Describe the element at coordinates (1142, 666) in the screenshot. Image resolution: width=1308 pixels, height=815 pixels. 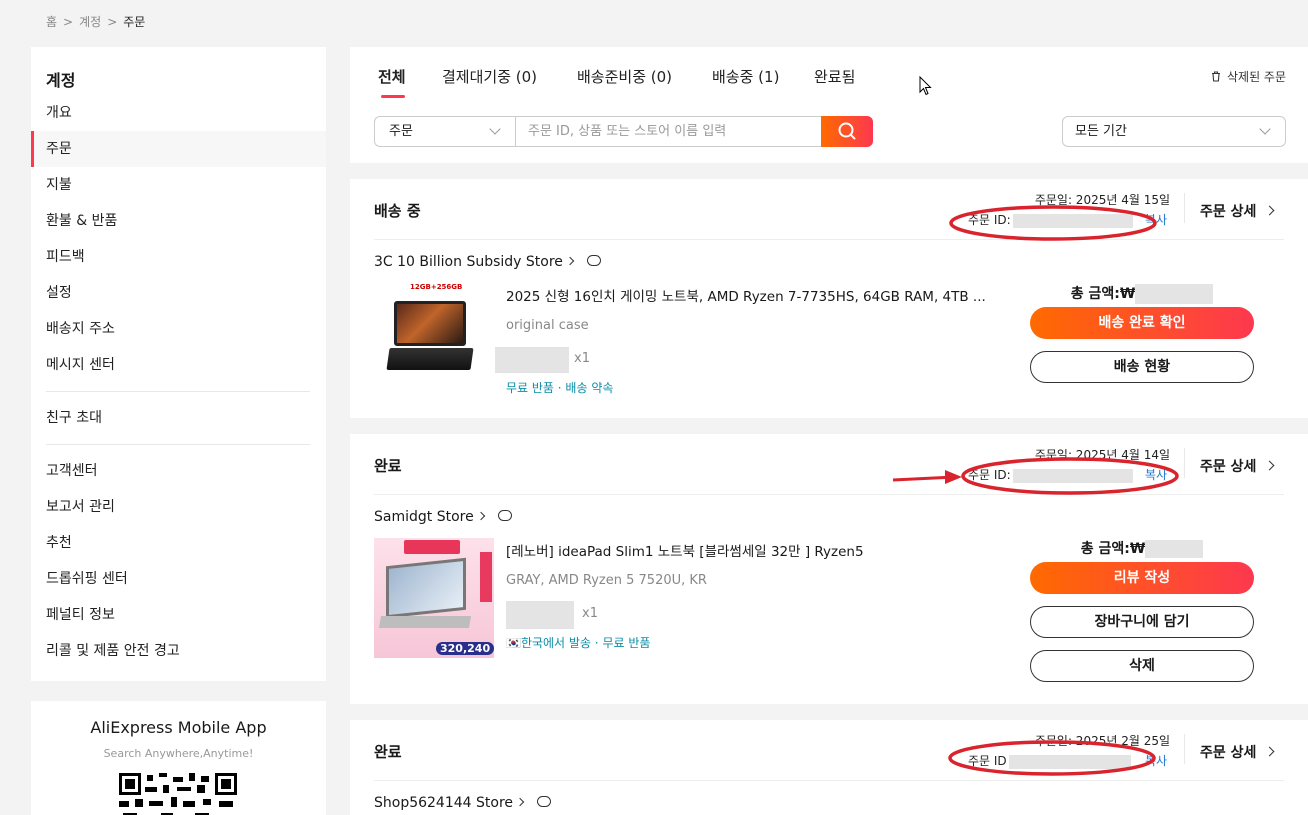
I see `delete-order-button: 삭제` at that location.